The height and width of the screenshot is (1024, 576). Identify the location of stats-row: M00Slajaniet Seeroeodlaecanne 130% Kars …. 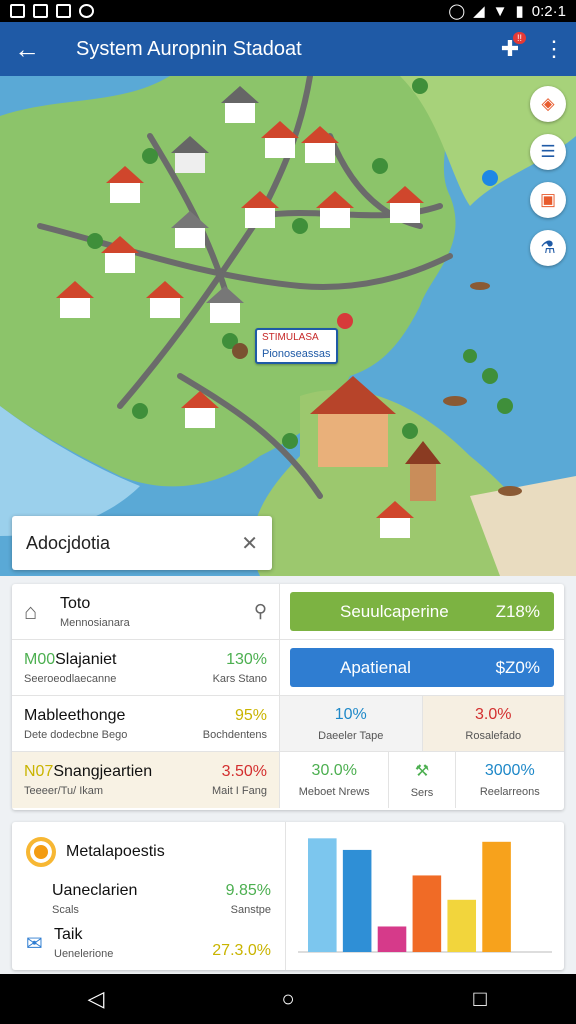
(288, 668).